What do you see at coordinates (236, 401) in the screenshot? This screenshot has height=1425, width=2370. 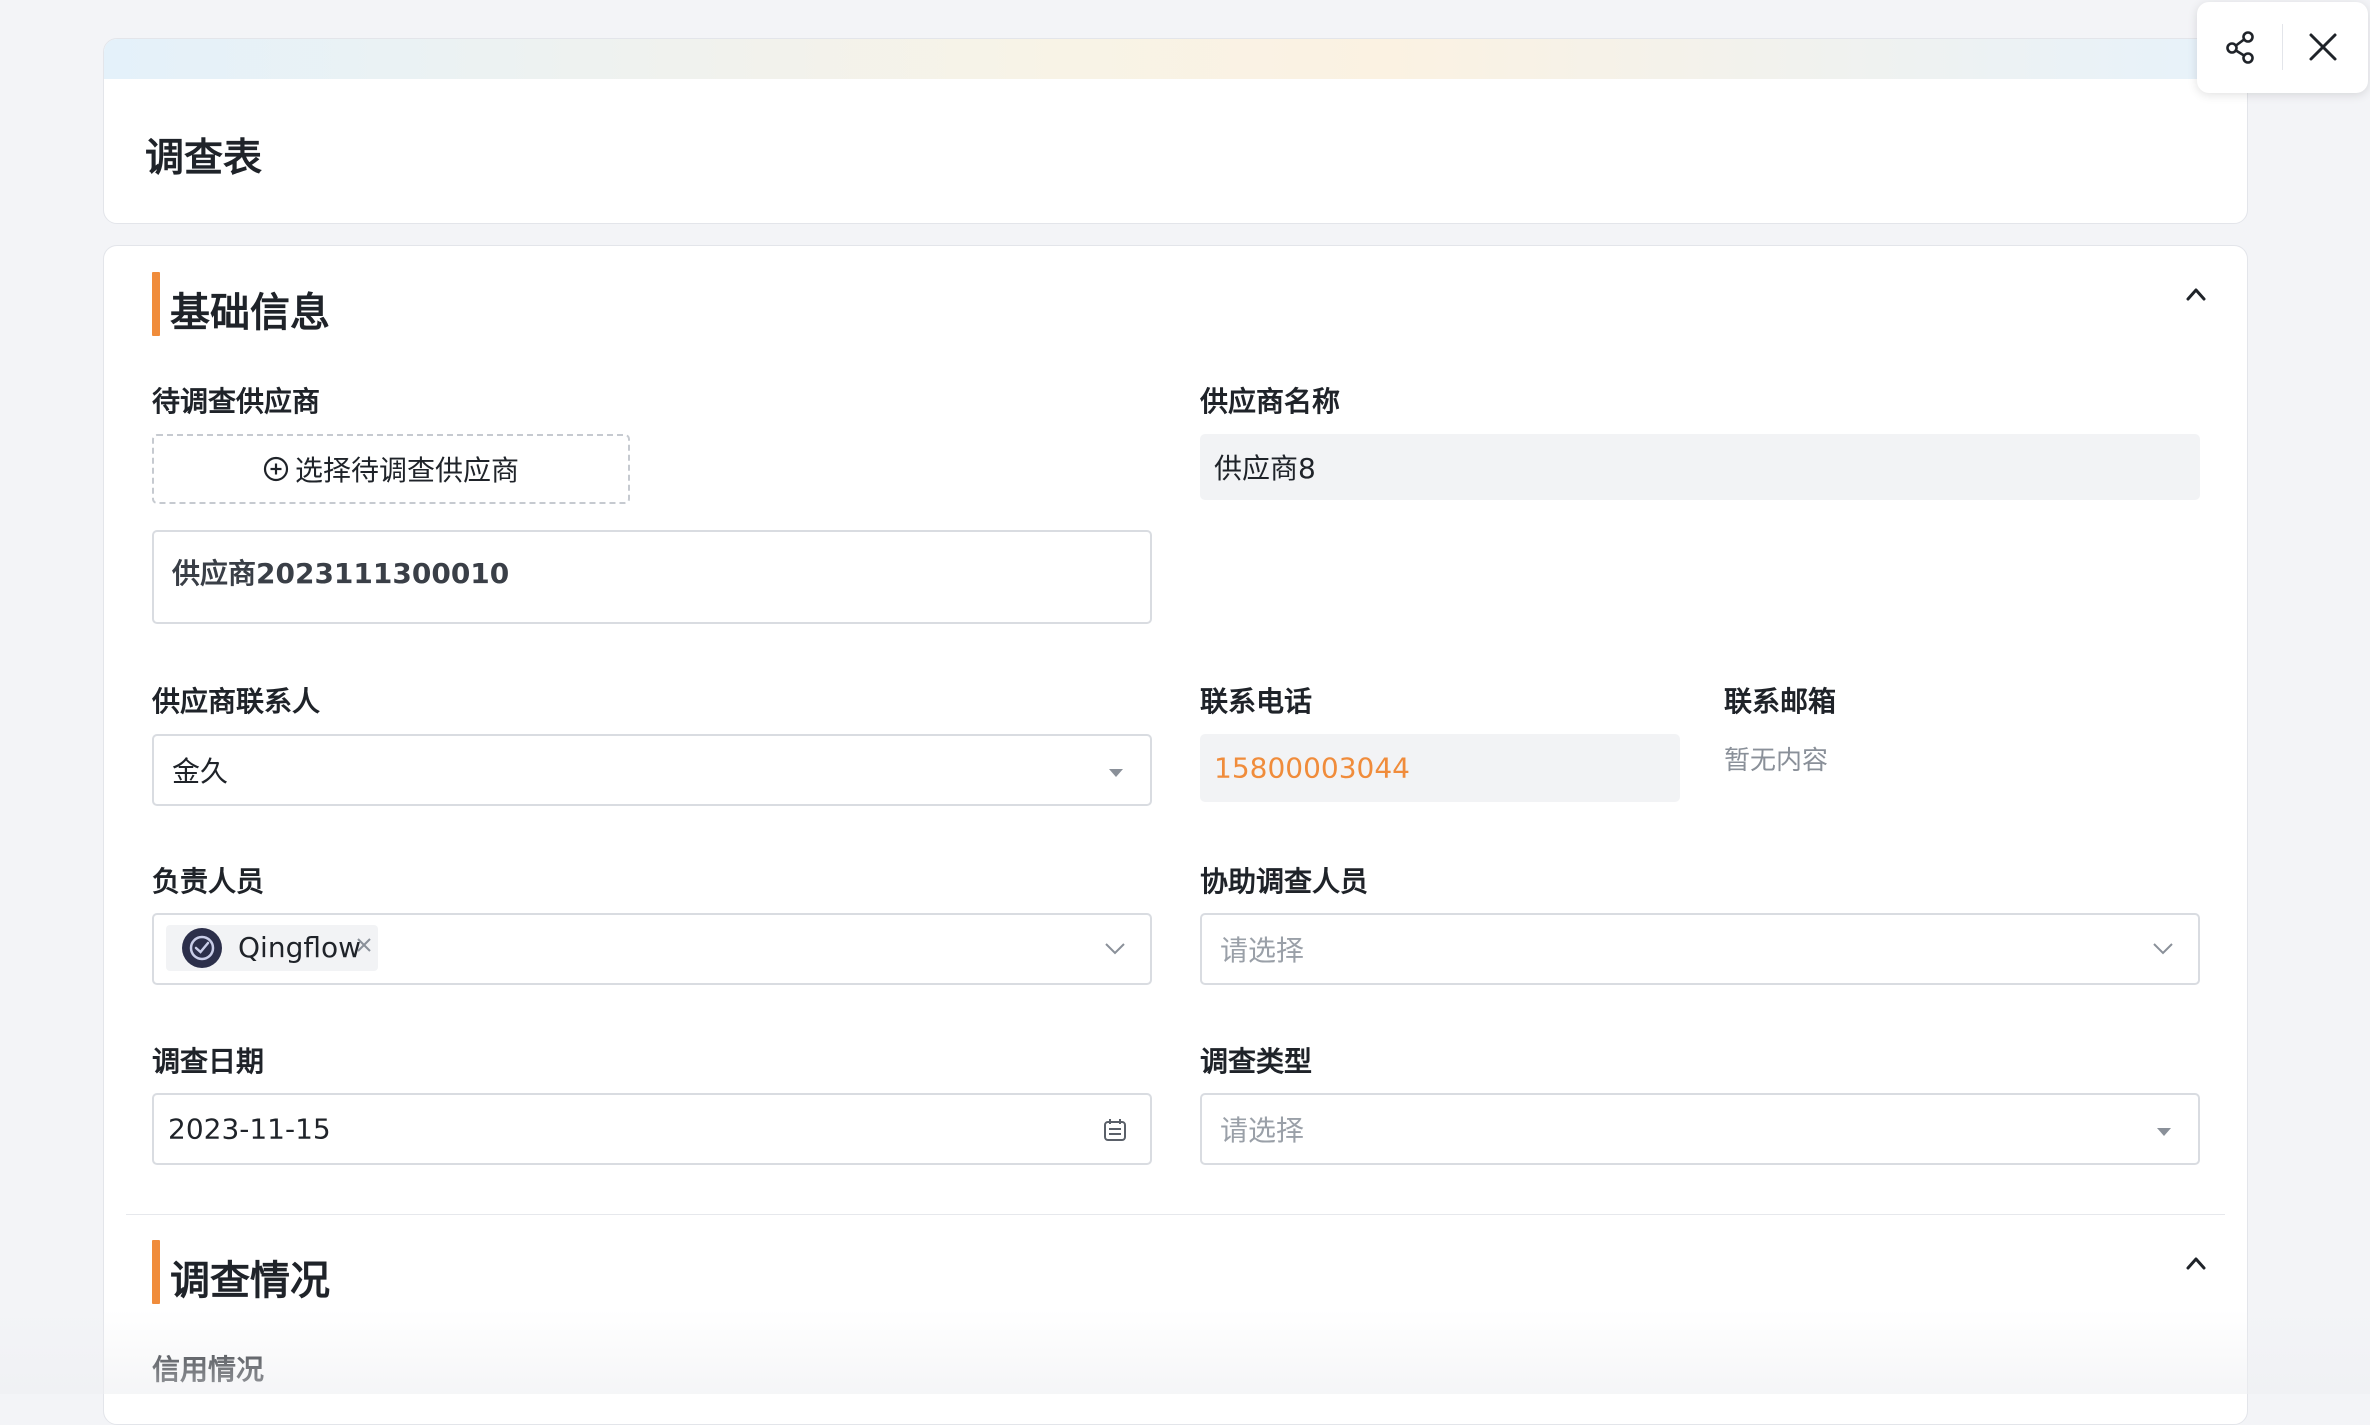 I see `supplier-select-label: 待调查供应商` at bounding box center [236, 401].